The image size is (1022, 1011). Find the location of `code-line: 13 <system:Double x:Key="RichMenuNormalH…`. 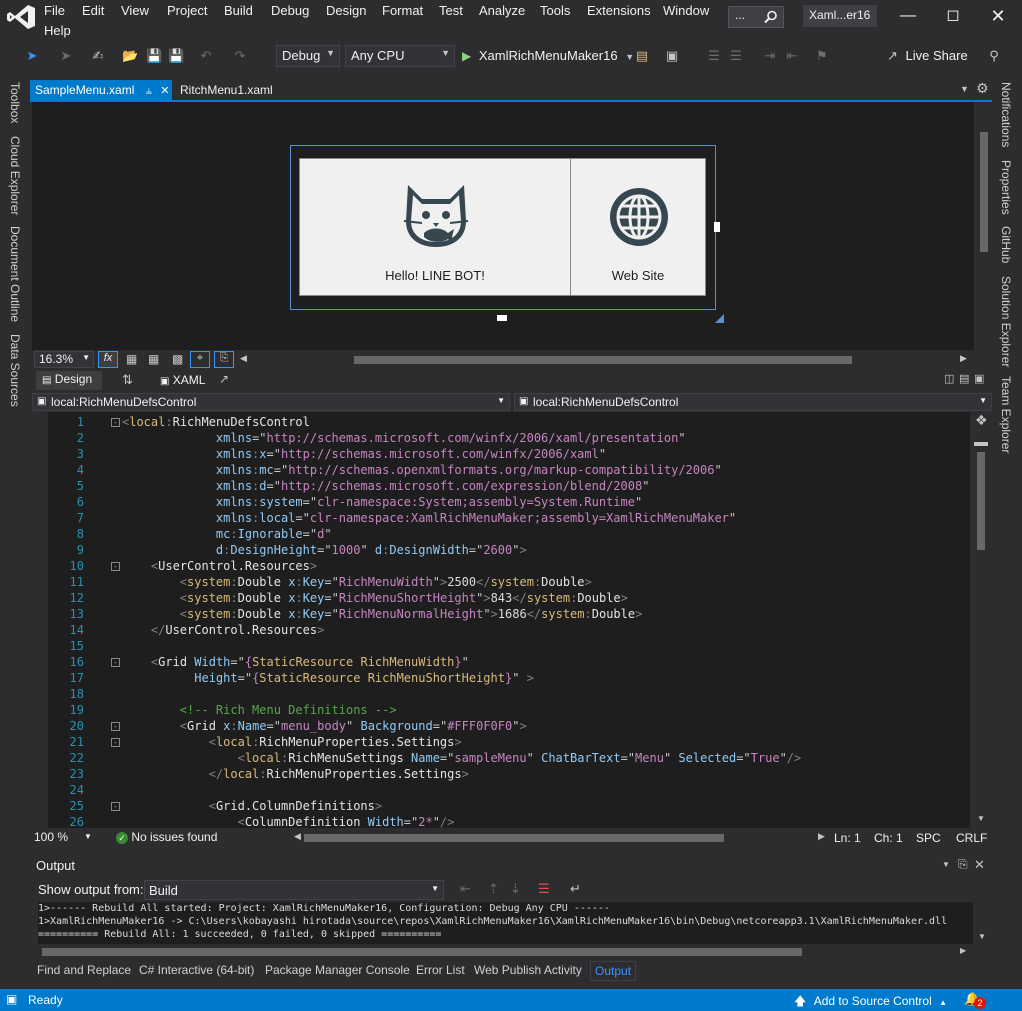

code-line: 13 <system:Double x:Key="RichMenuNormalH… is located at coordinates (509, 614).